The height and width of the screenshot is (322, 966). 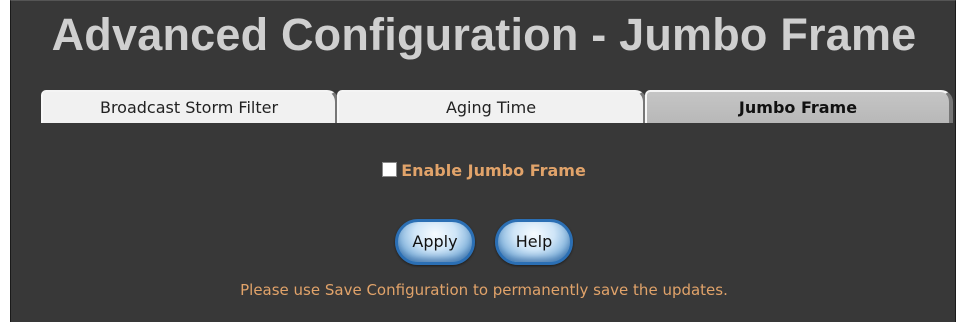 I want to click on apply-button: Apply, so click(x=435, y=242).